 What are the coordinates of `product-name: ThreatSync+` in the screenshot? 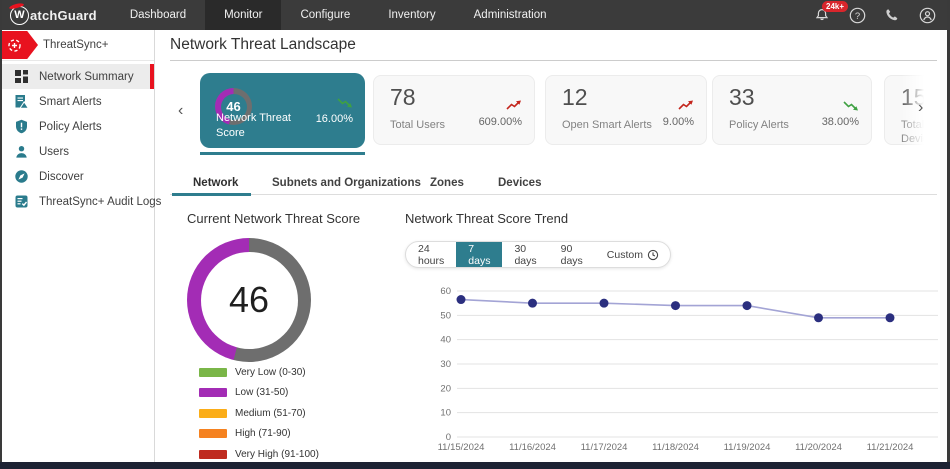 It's located at (76, 45).